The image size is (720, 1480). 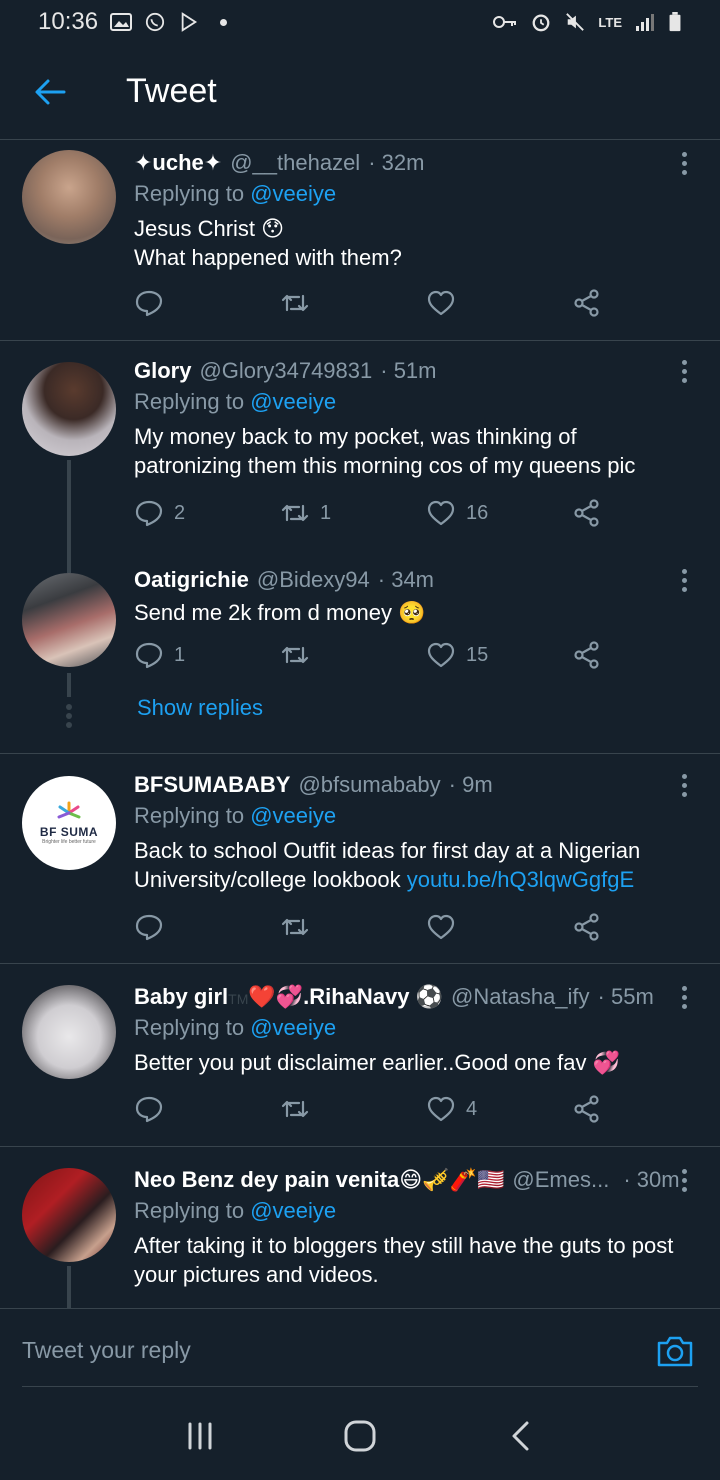 What do you see at coordinates (472, 1108) in the screenshot?
I see `like-count: 4` at bounding box center [472, 1108].